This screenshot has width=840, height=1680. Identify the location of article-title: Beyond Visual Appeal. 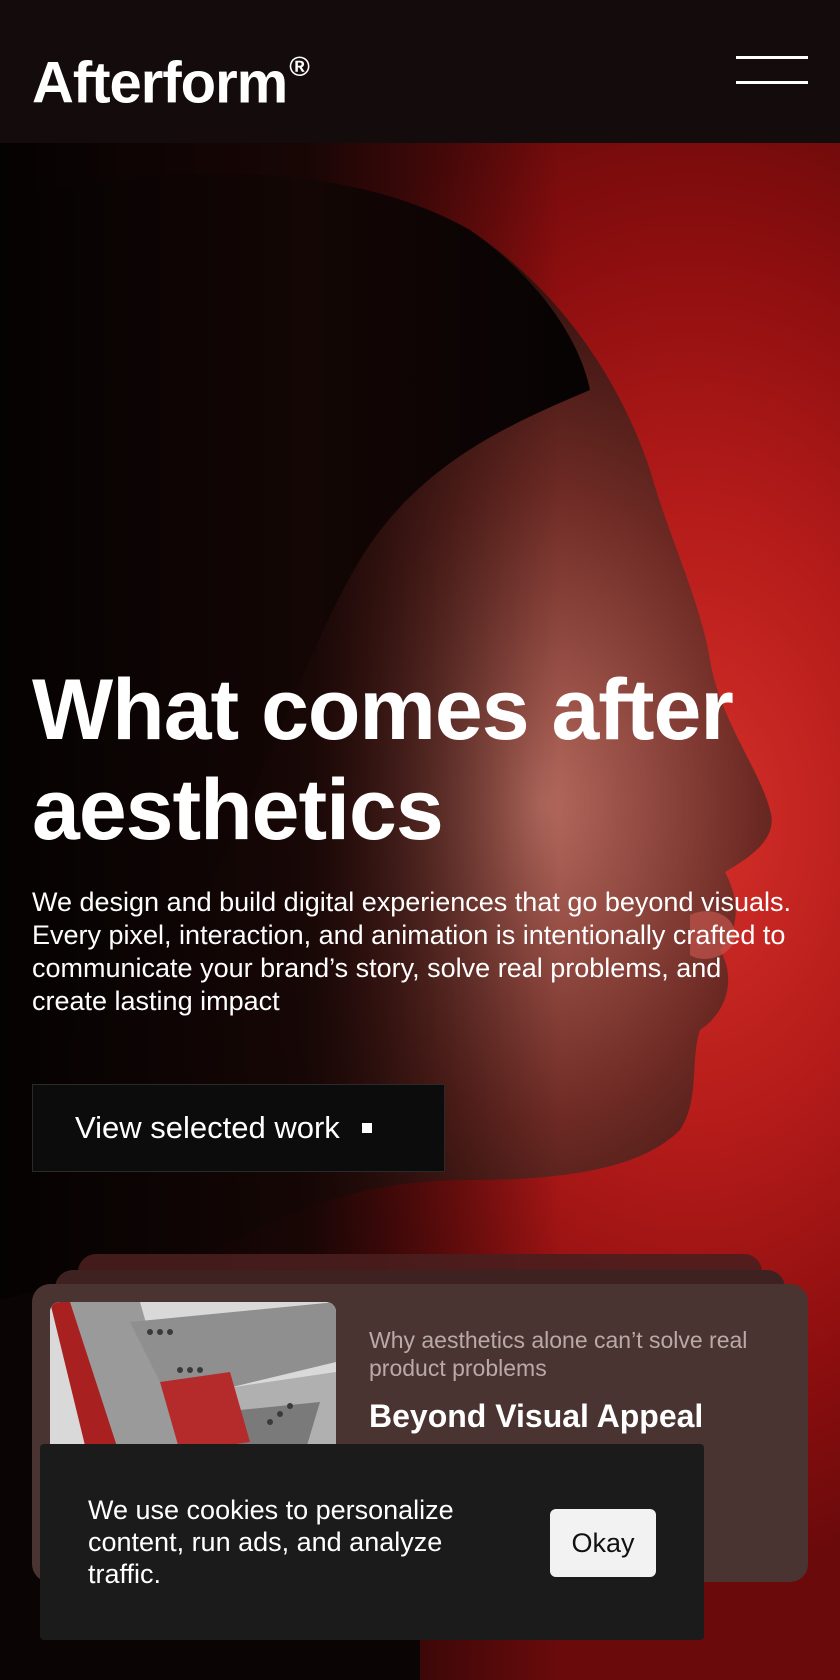
(536, 1416).